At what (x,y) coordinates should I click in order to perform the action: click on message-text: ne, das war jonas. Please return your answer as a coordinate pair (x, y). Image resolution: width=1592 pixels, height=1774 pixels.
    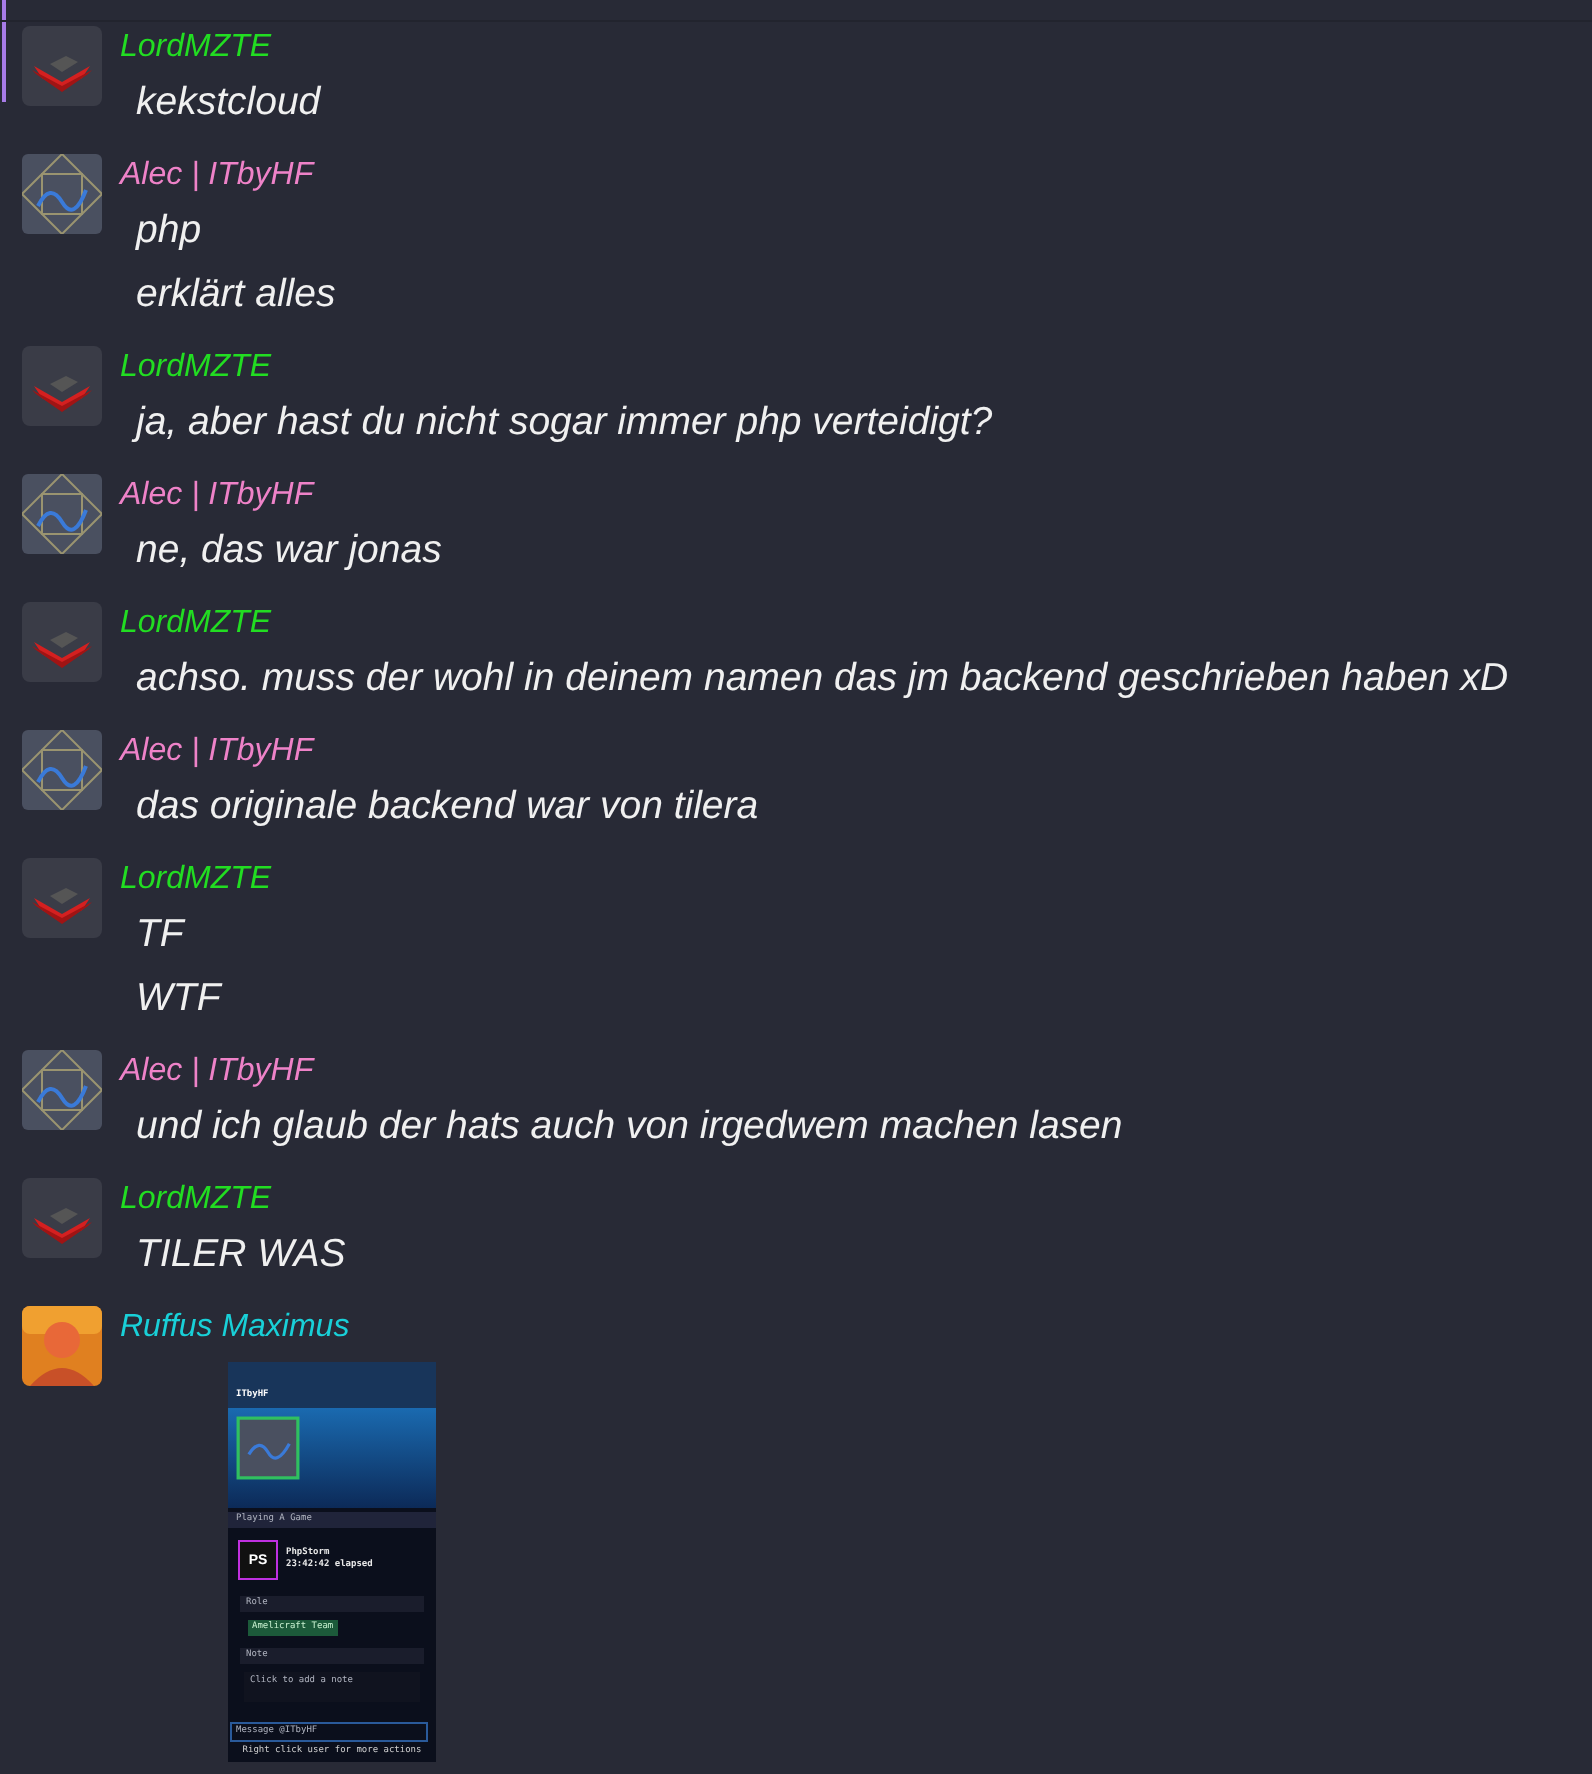
    Looking at the image, I should click on (289, 551).